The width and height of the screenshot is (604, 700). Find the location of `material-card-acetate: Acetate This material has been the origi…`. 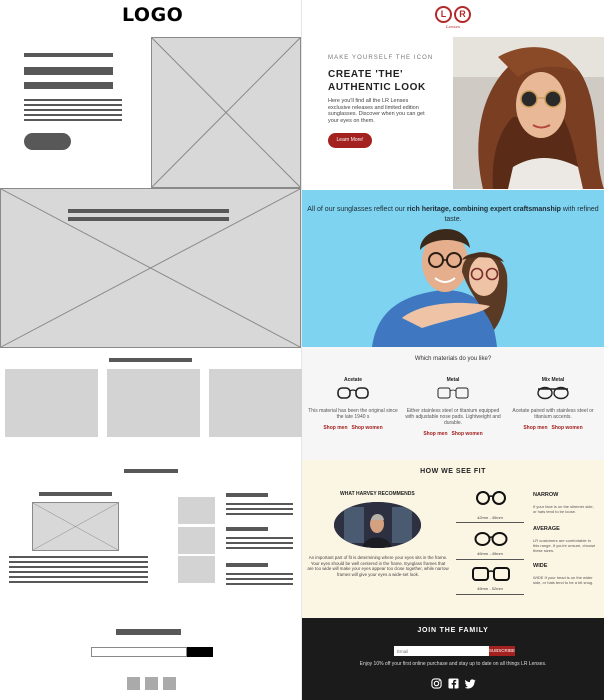

material-card-acetate: Acetate This material has been the origi… is located at coordinates (353, 404).